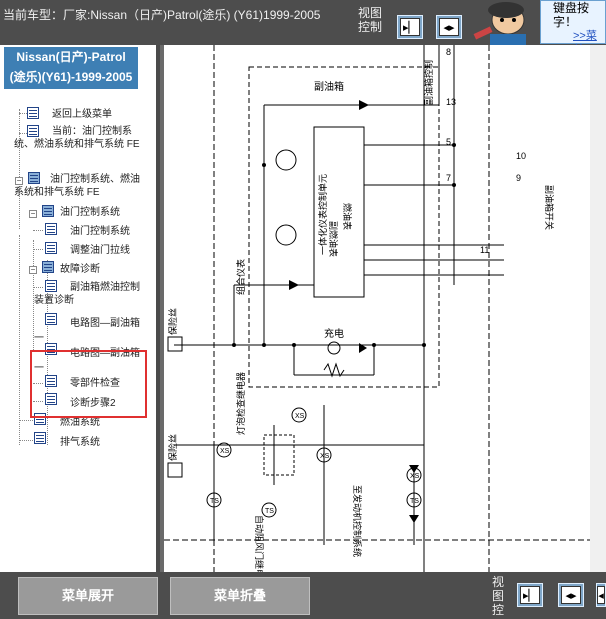 The width and height of the screenshot is (606, 619). I want to click on arrow-left-icon: ◂, so click(601, 595).